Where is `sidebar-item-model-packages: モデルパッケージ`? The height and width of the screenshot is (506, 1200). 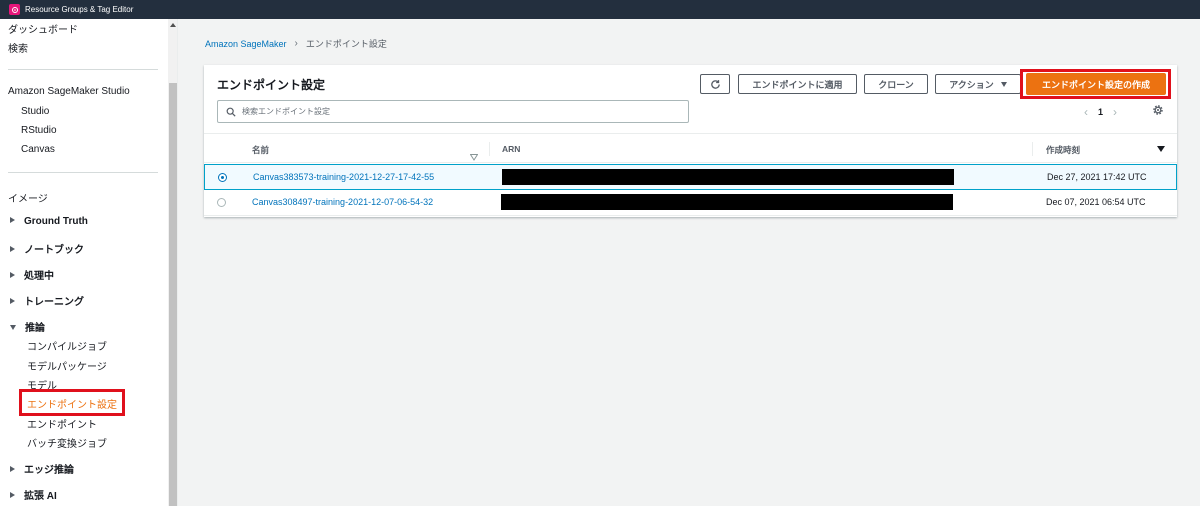 sidebar-item-model-packages: モデルパッケージ is located at coordinates (67, 365).